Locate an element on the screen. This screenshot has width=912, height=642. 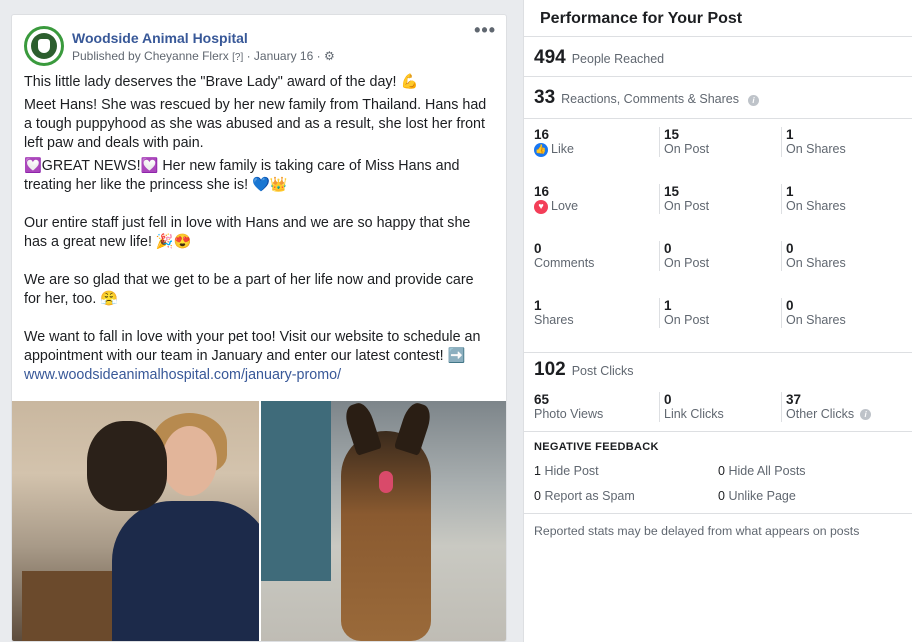
page-avatar is located at coordinates (44, 46).